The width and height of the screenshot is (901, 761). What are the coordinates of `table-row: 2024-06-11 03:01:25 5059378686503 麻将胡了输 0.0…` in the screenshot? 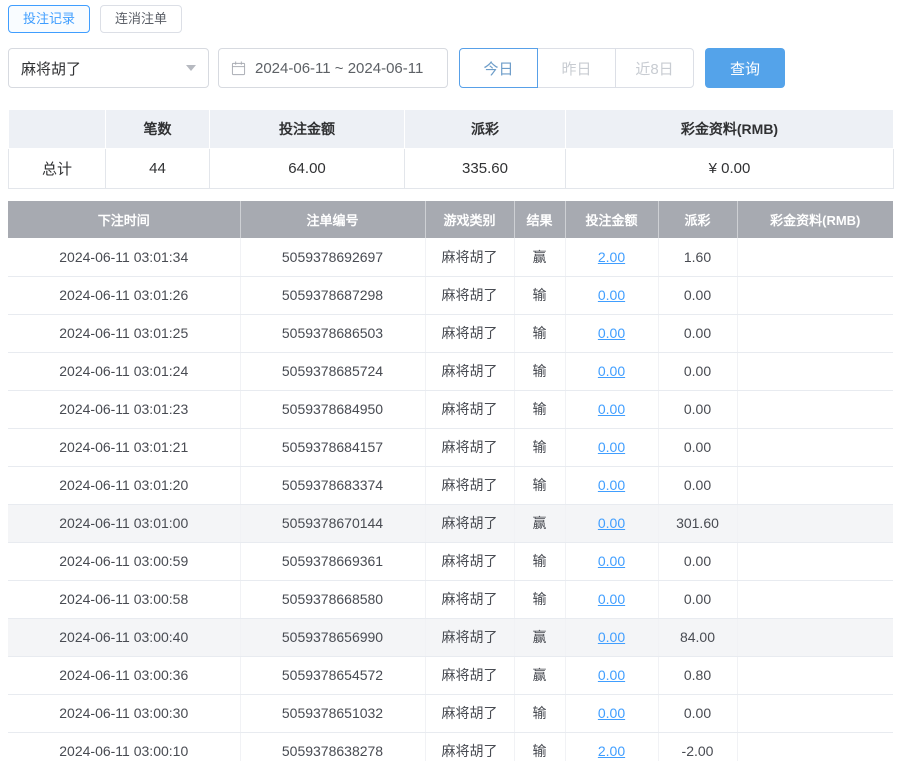 It's located at (450, 333).